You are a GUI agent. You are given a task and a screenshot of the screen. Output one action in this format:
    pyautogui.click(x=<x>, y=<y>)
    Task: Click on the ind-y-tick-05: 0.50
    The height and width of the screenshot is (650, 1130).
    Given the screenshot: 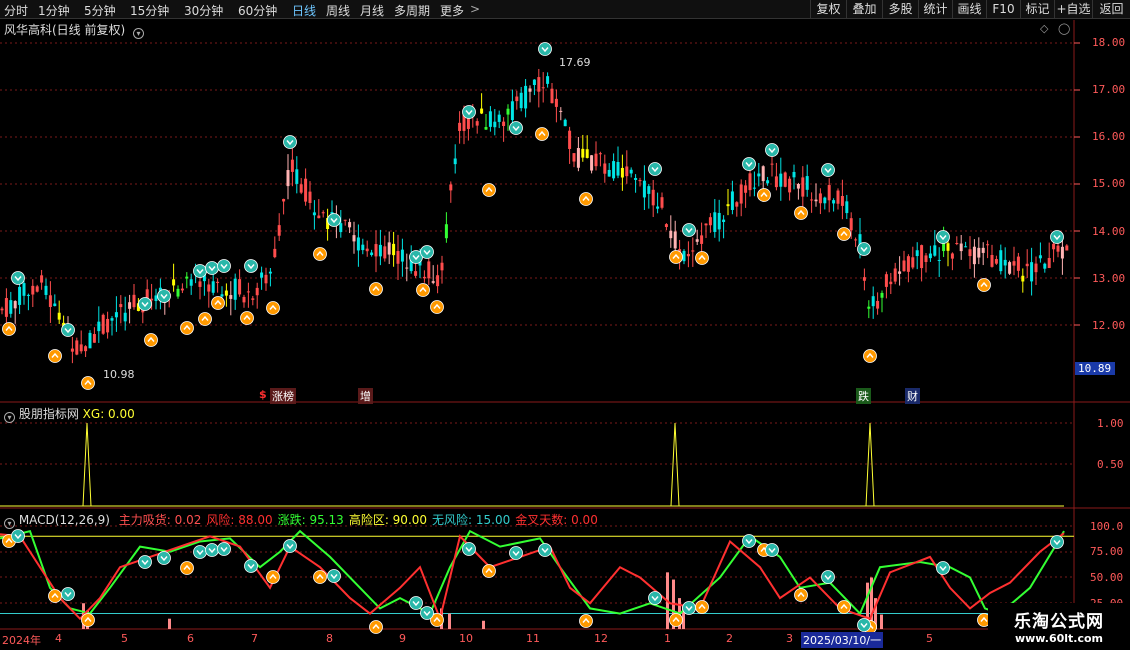 What is the action you would take?
    pyautogui.click(x=1110, y=464)
    